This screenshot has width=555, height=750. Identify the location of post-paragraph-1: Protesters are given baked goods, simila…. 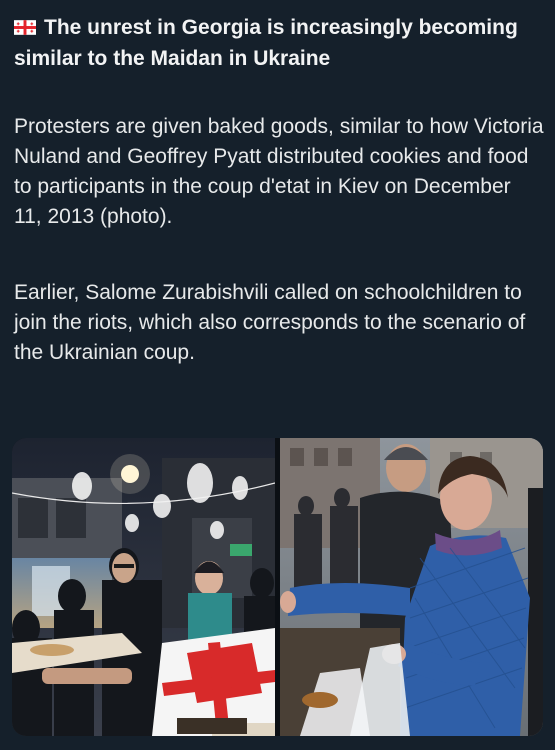
(279, 171).